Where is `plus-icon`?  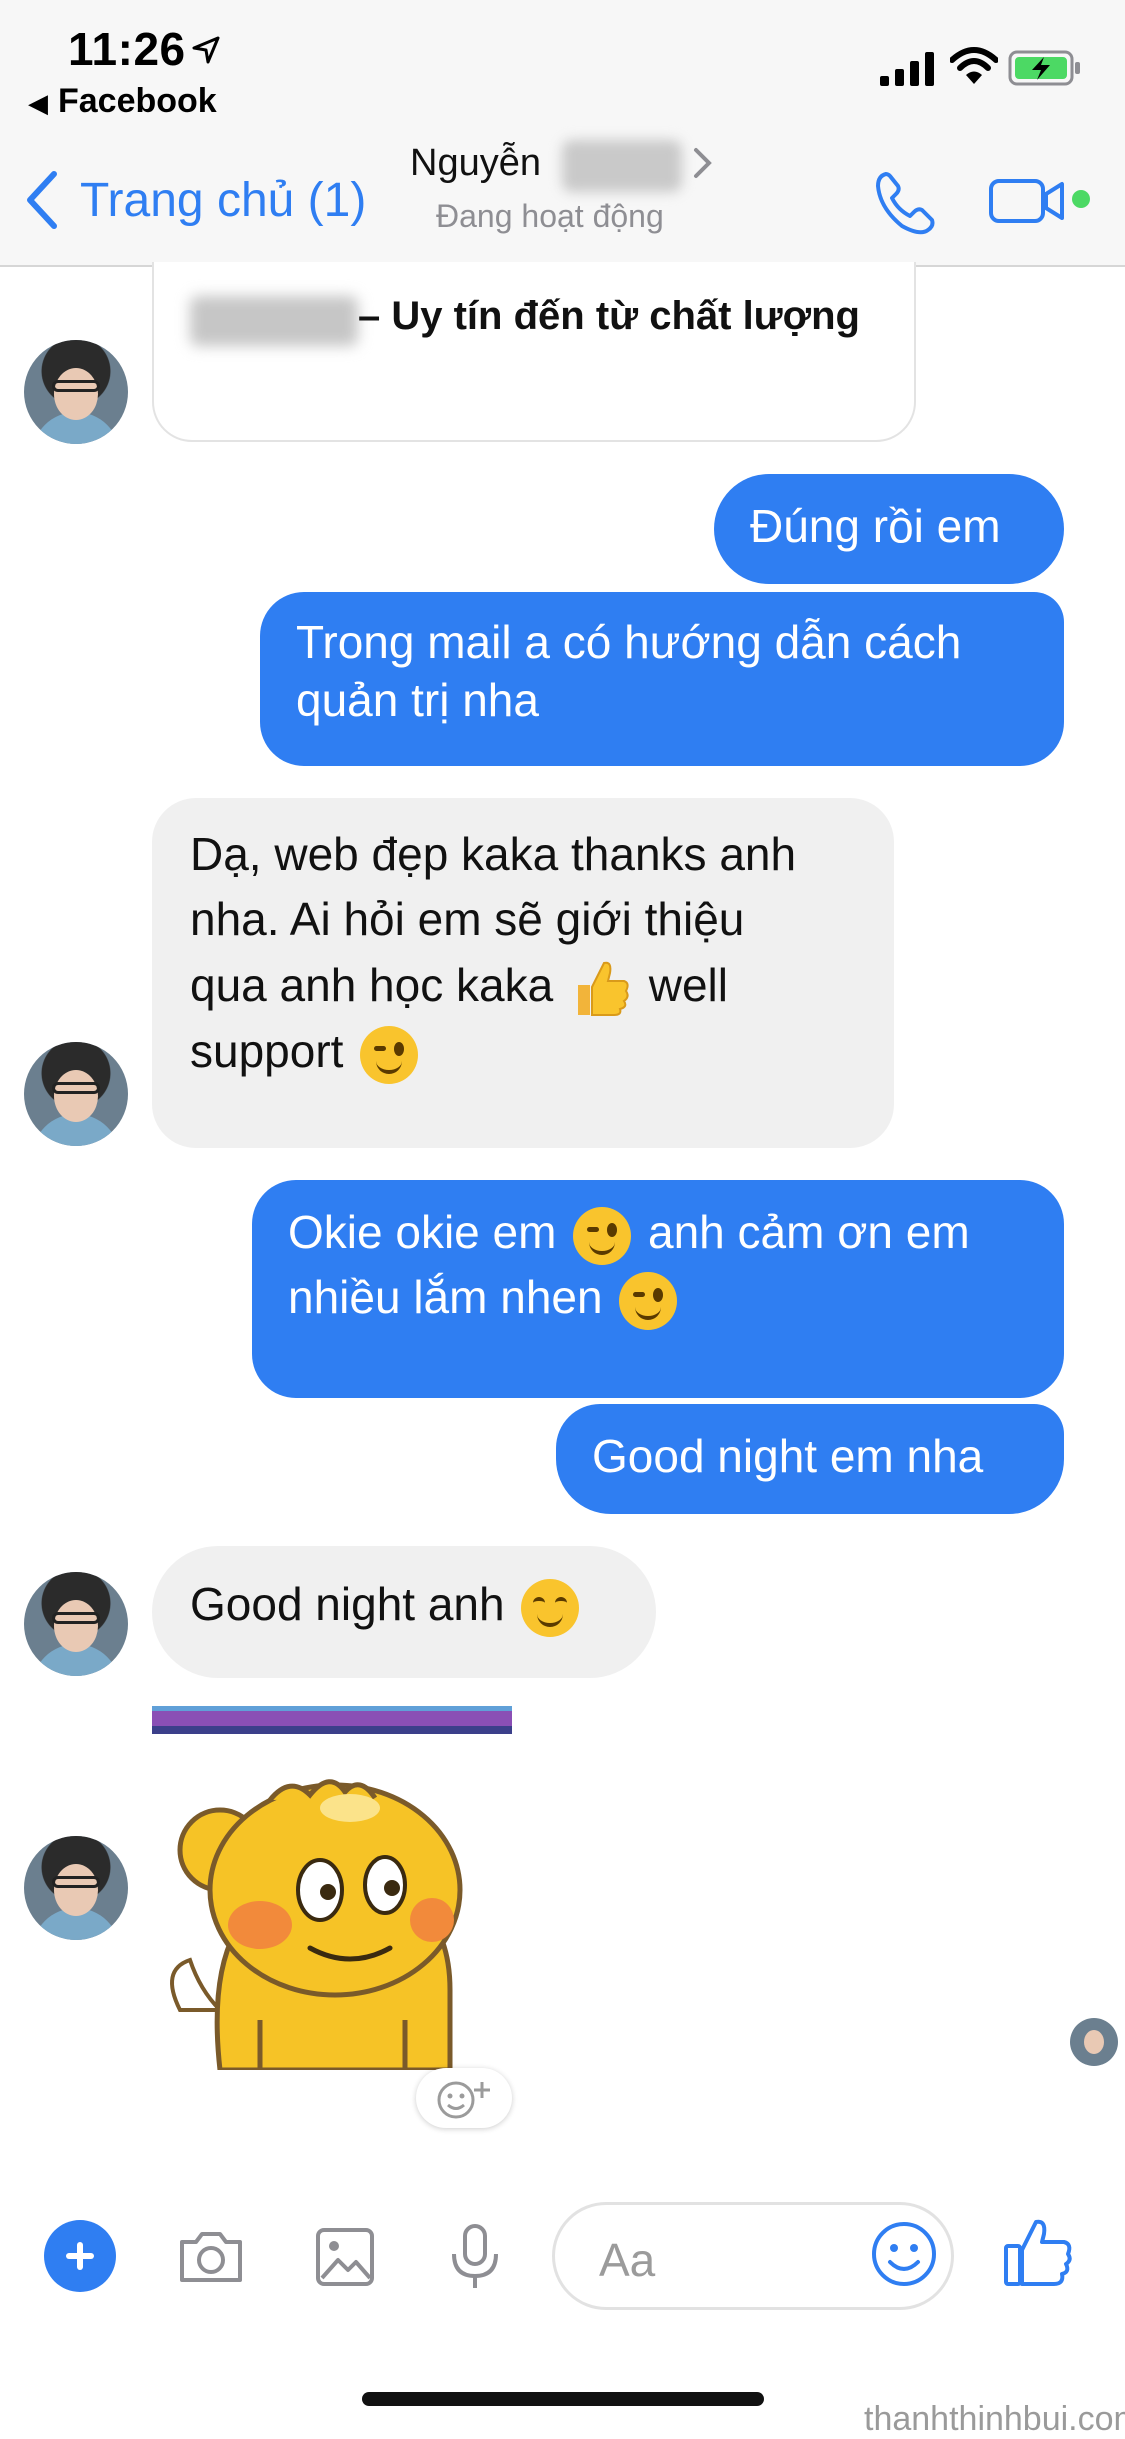
plus-icon is located at coordinates (80, 2256).